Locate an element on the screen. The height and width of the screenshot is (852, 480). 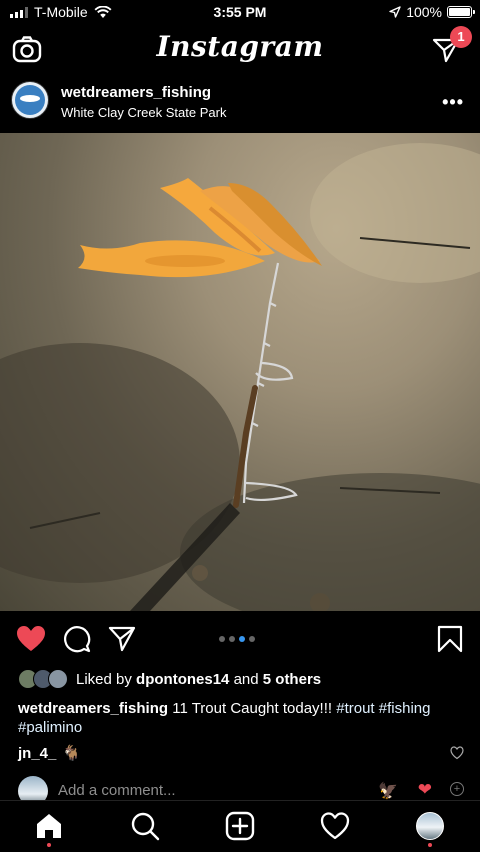
carousel-indicator is located at coordinates (237, 639).